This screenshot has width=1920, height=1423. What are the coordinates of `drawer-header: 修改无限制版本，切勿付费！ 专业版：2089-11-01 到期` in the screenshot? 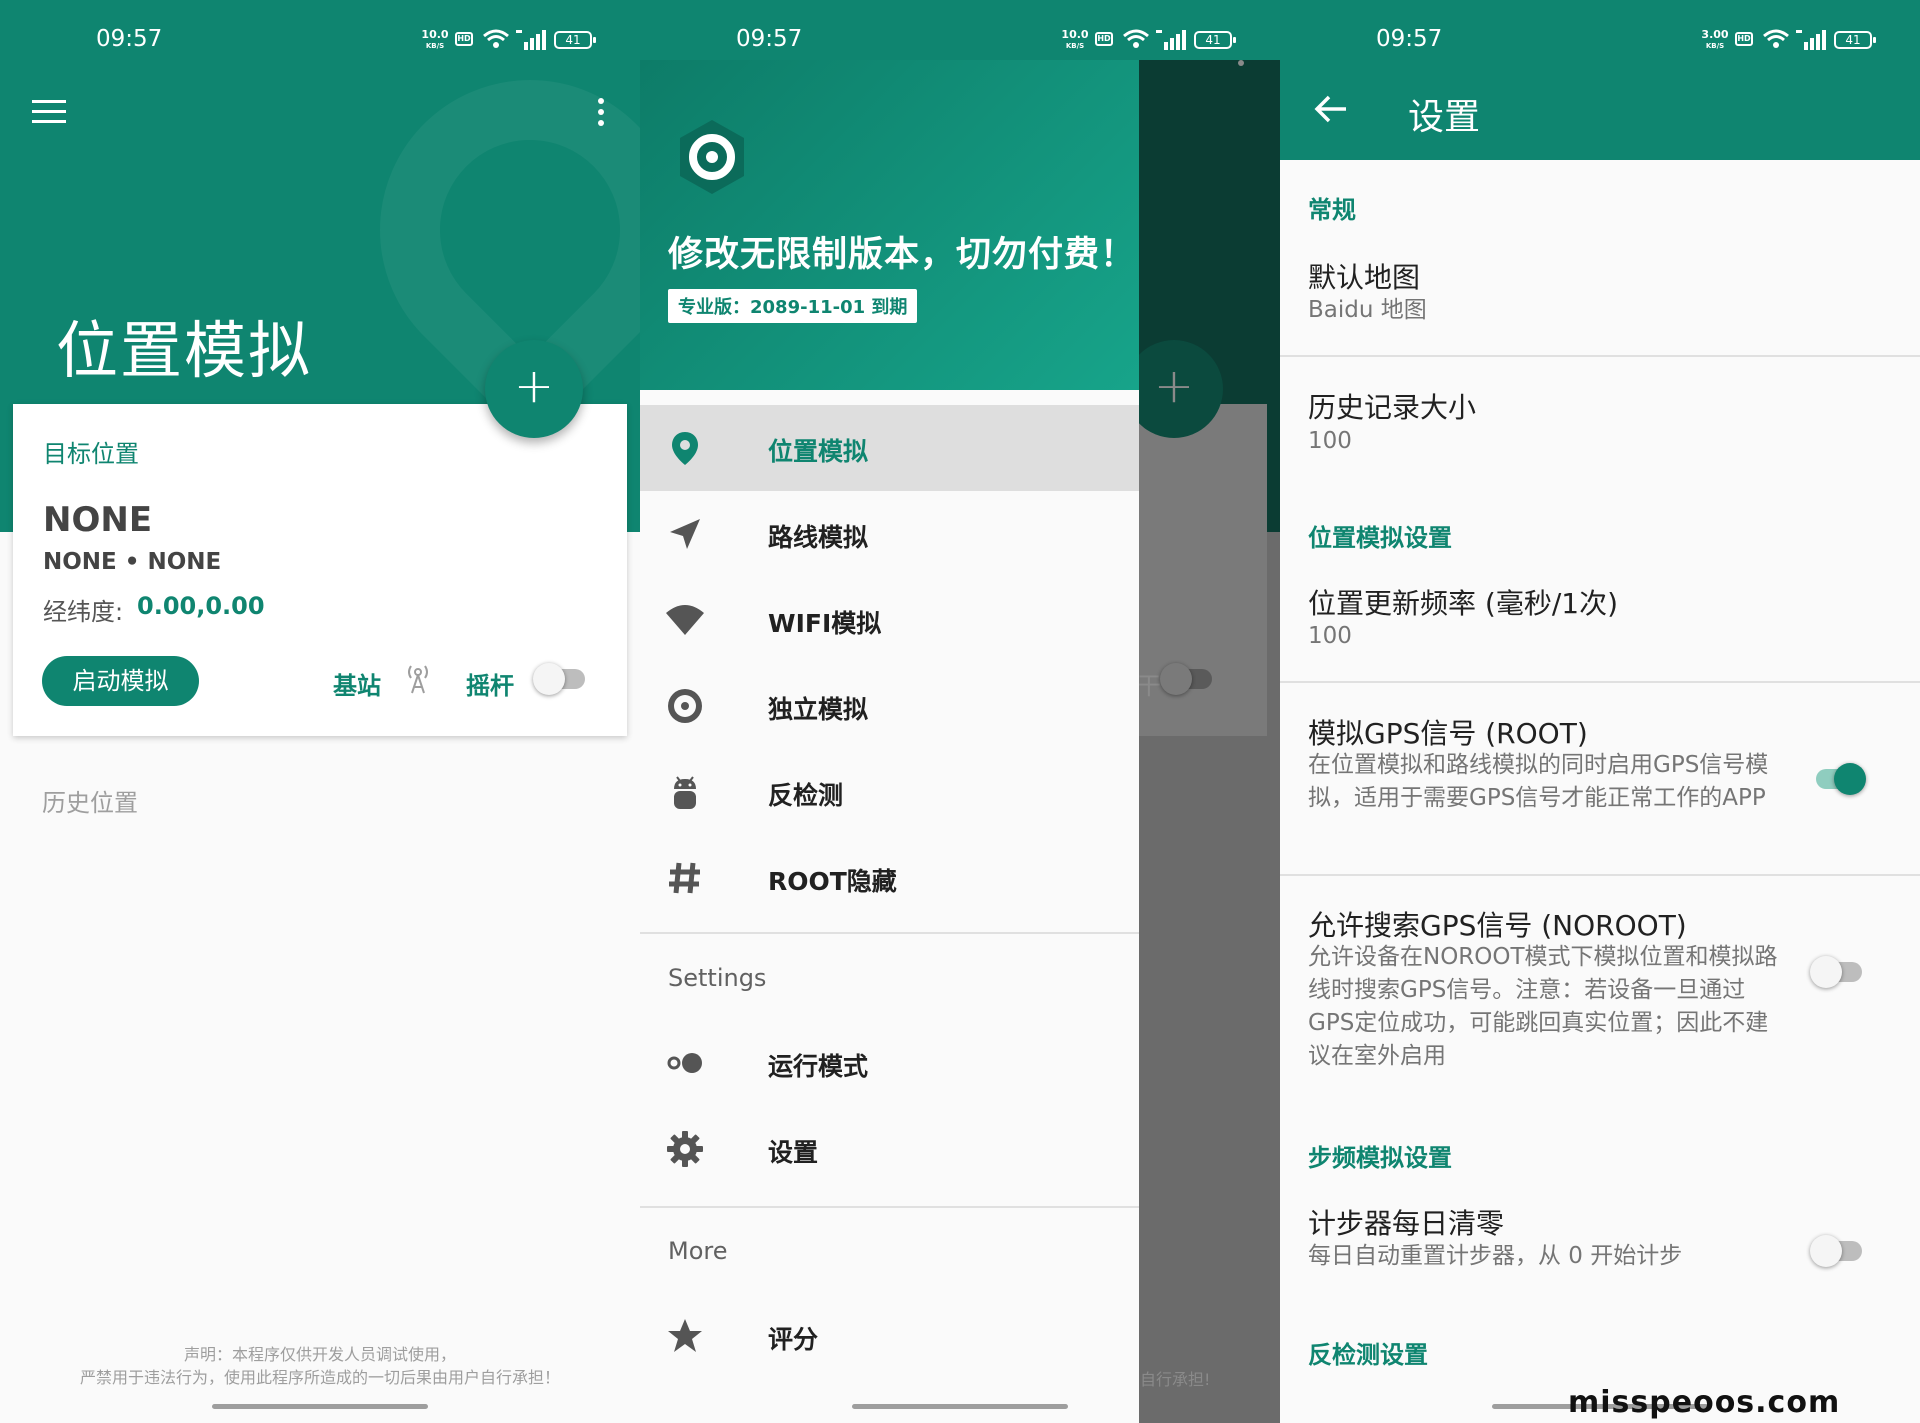 It's located at (889, 225).